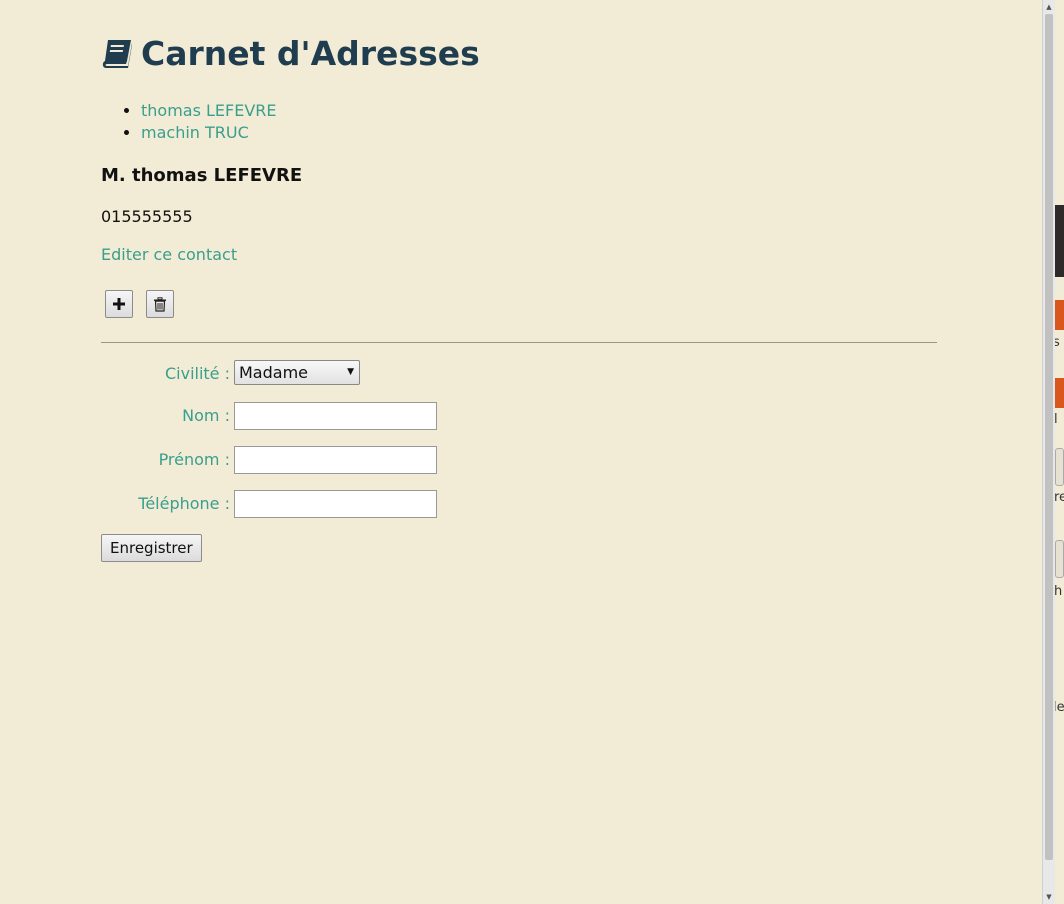 Image resolution: width=1064 pixels, height=904 pixels. I want to click on delete-contact-button, so click(160, 304).